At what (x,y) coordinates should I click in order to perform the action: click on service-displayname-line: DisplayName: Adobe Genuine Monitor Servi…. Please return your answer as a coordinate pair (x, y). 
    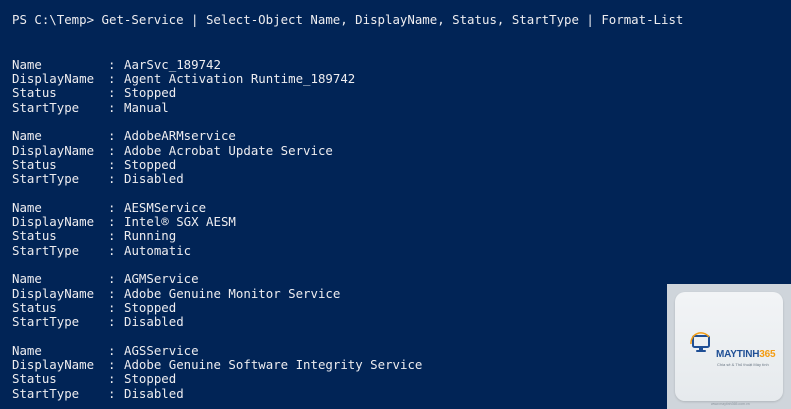
    Looking at the image, I should click on (176, 293).